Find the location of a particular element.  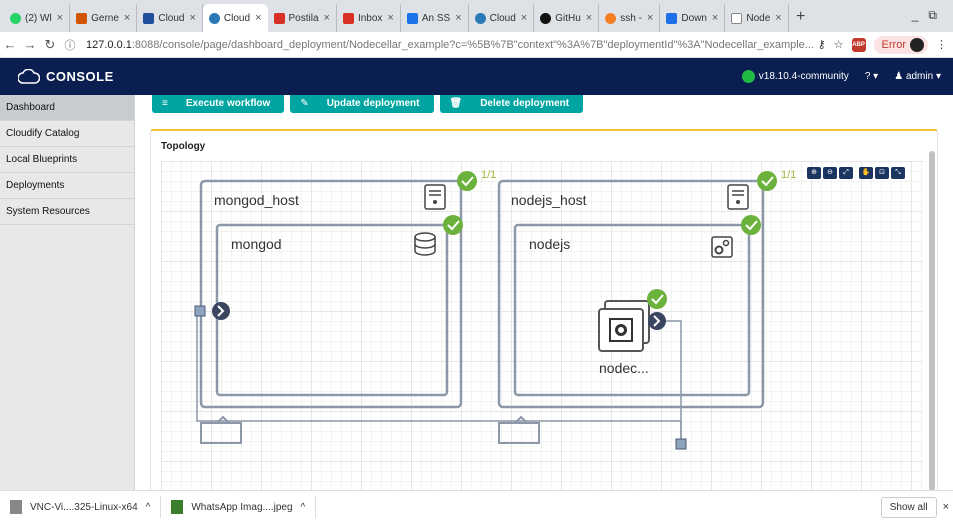

sidebar-item-deployments: Deployments is located at coordinates (67, 186).